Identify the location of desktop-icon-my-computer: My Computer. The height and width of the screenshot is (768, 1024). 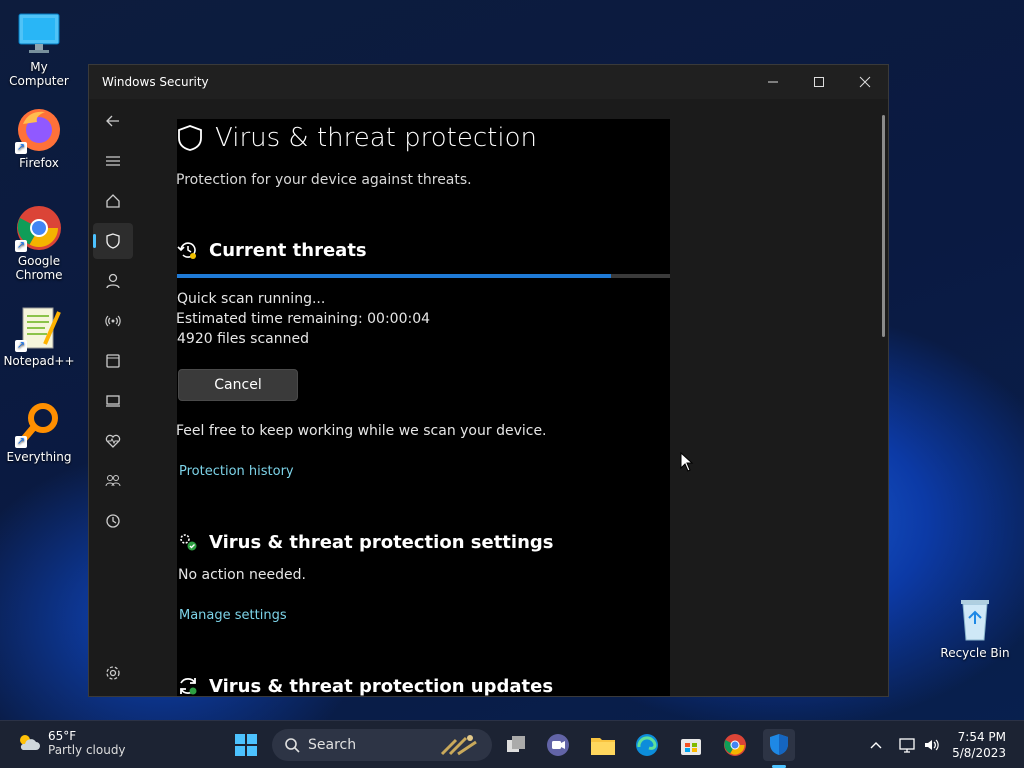
(39, 49).